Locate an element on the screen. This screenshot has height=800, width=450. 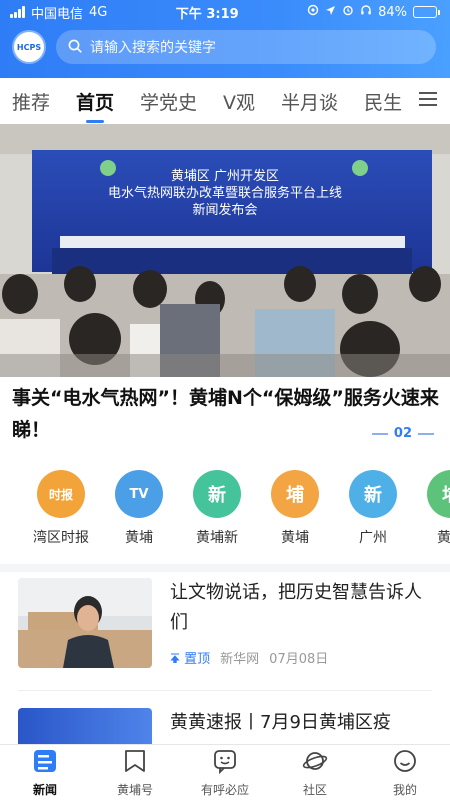
tab-home: 首页 is located at coordinates (95, 101).